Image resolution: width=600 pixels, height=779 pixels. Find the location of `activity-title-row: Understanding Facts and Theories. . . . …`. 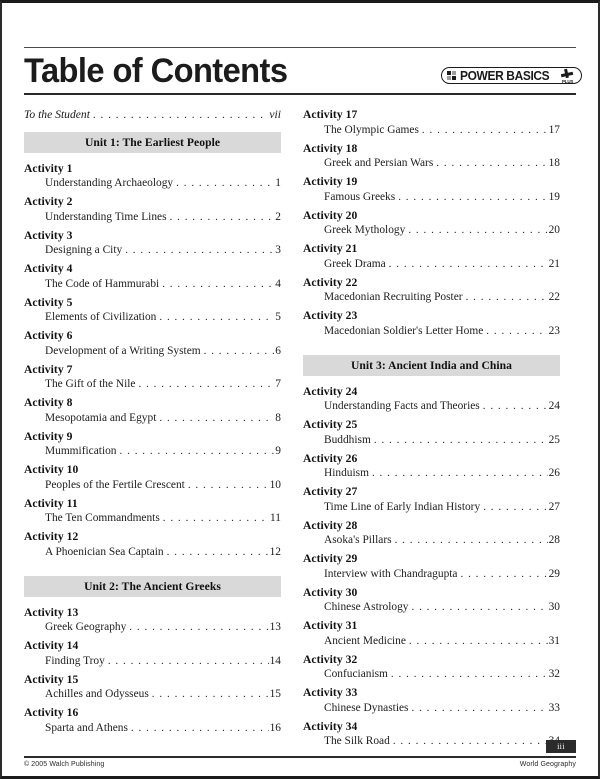

activity-title-row: Understanding Facts and Theories. . . . … is located at coordinates (431, 407).